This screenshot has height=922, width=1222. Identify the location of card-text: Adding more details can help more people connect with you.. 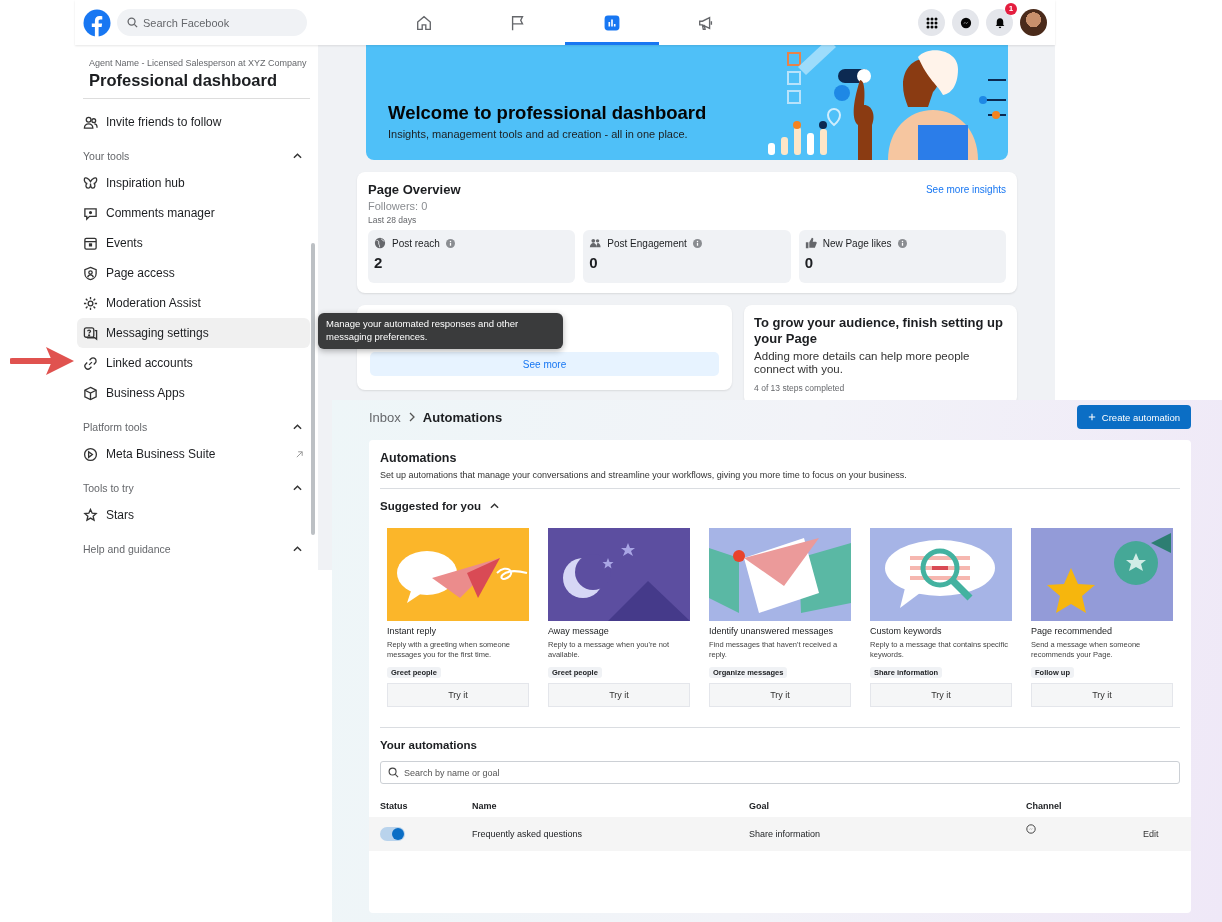
(862, 363).